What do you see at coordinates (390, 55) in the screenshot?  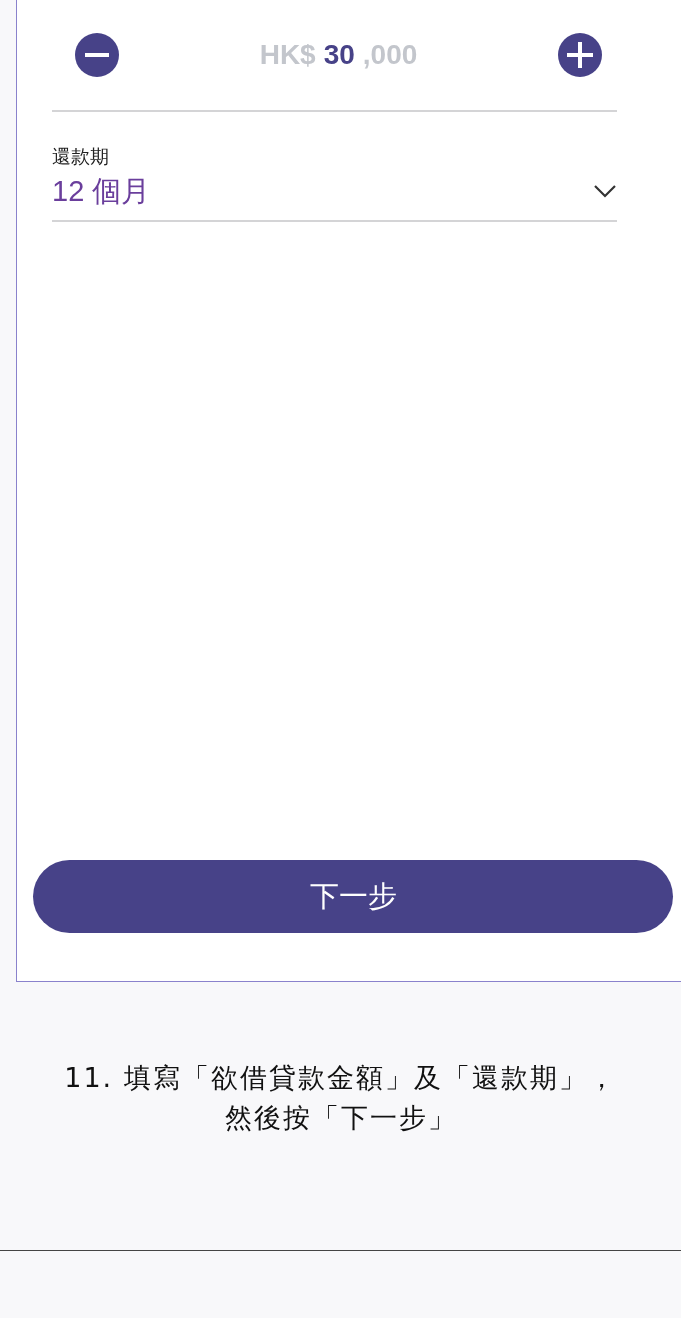 I see `amount-placeholder: ,000` at bounding box center [390, 55].